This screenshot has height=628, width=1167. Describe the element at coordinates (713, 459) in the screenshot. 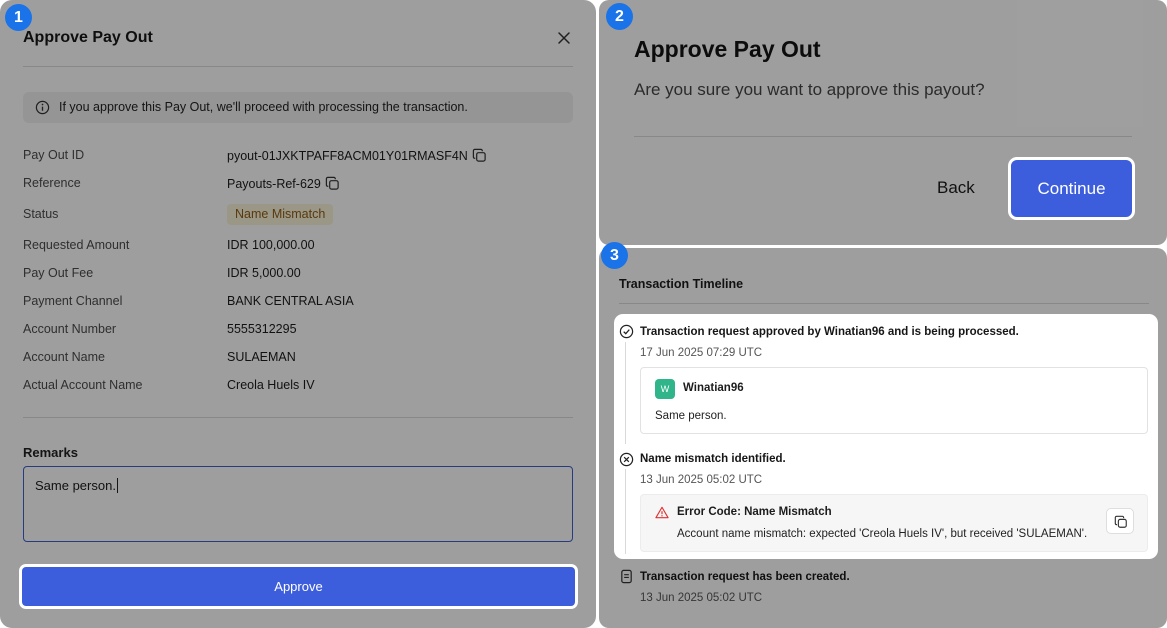

I see `event-title: Name mismatch identified.` at that location.